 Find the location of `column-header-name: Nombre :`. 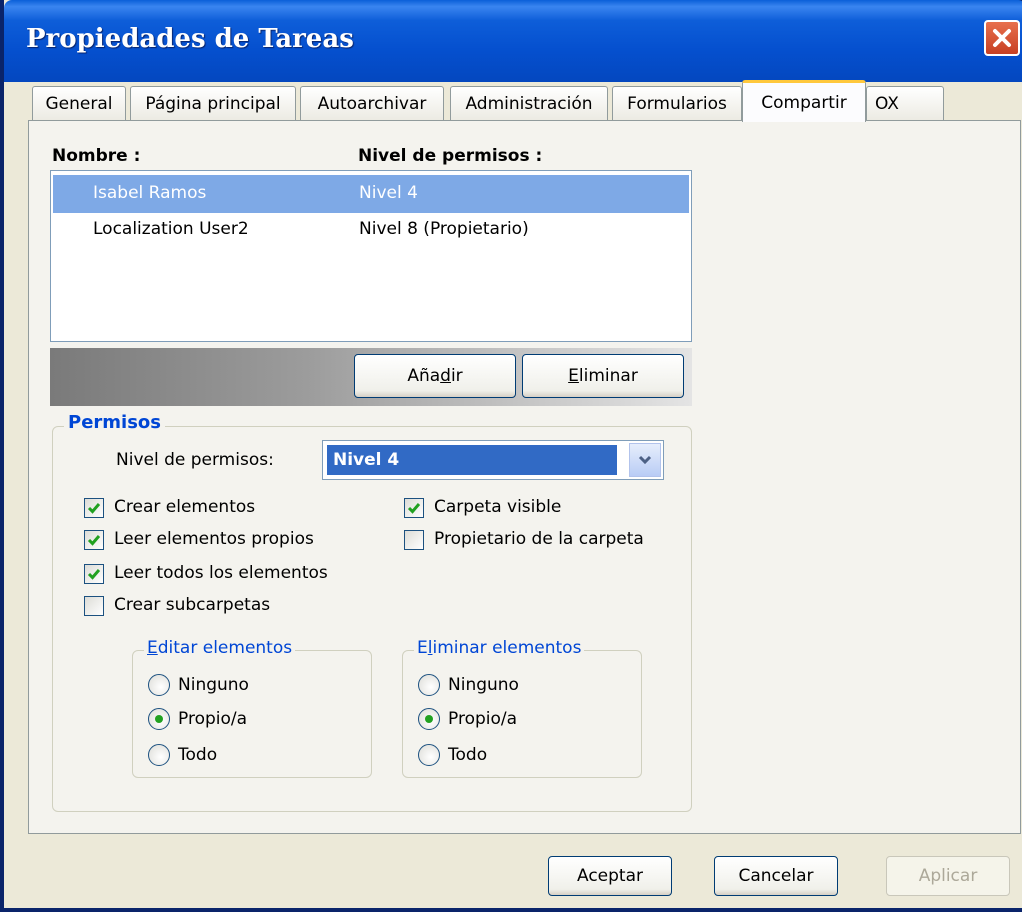

column-header-name: Nombre : is located at coordinates (96, 156).